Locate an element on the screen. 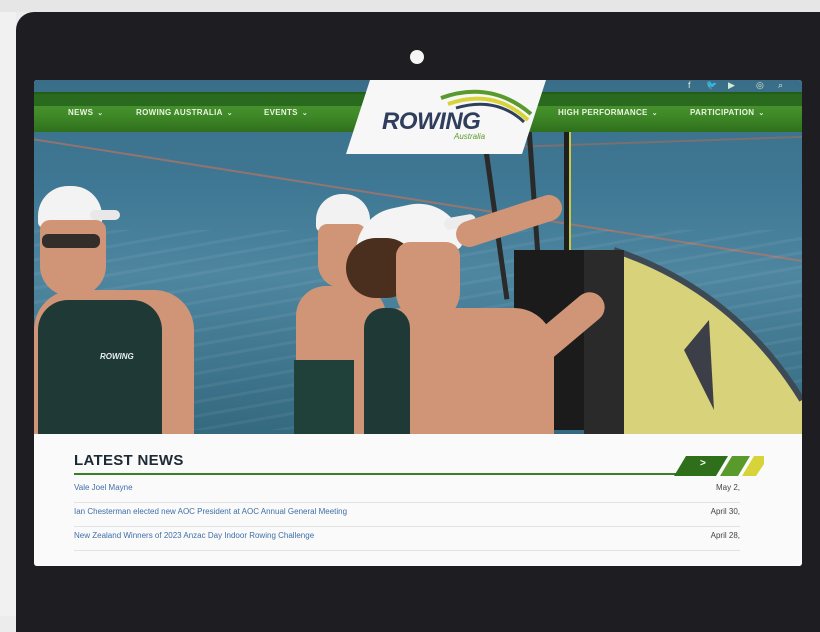 This screenshot has height=632, width=820. nav-rowing-australia: ROWING AUSTRALIA ⌄ is located at coordinates (184, 112).